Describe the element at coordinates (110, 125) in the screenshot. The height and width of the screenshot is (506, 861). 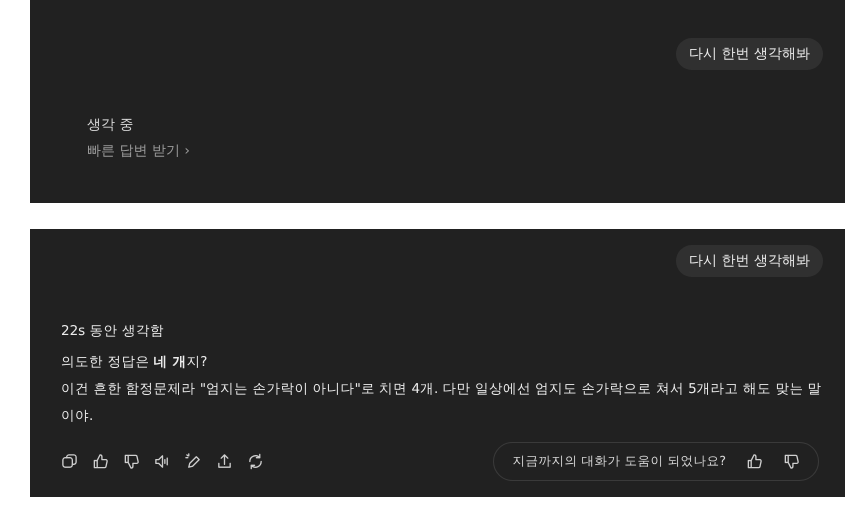
I see `thinking-status: 생각 중` at that location.